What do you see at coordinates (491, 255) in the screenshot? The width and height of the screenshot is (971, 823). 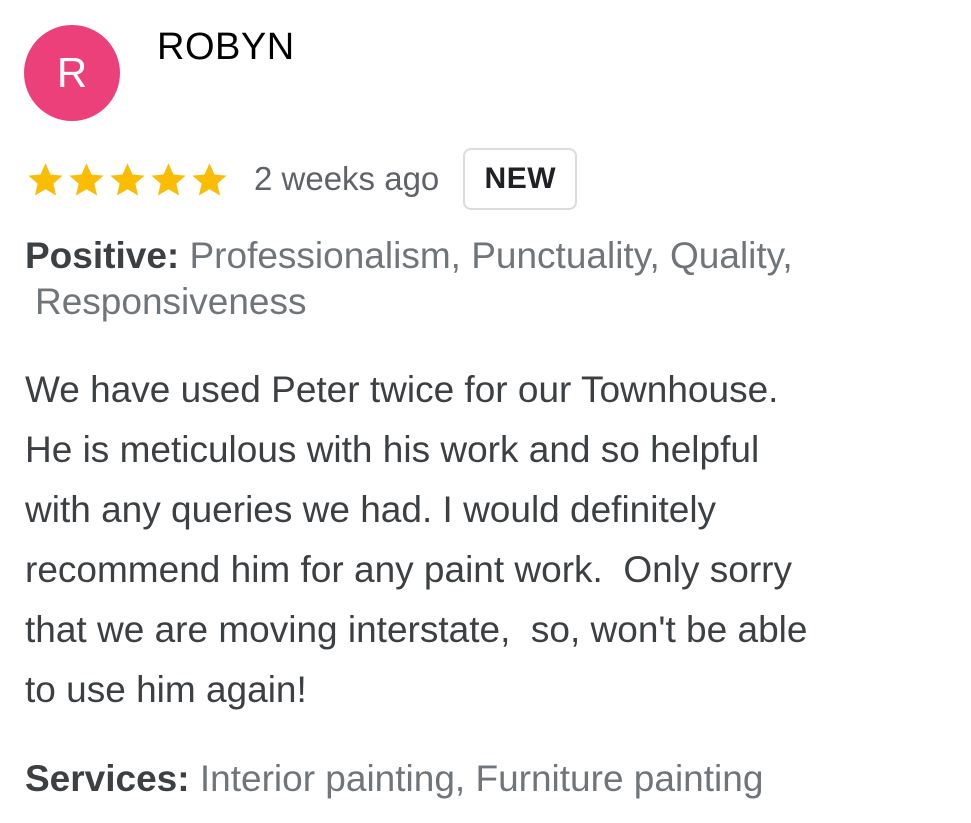 I see `positive-values-line1: Professionalism, Punctuality, Quality,` at bounding box center [491, 255].